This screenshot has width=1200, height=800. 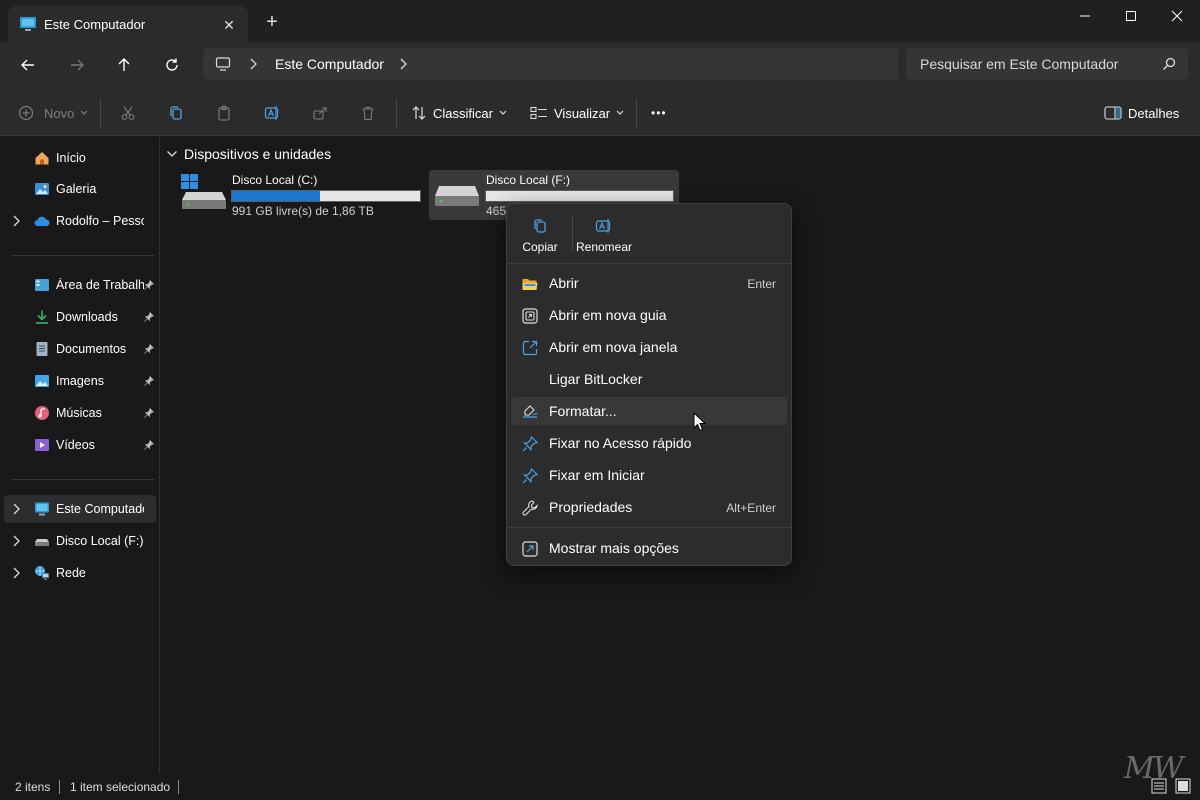 I want to click on view-button: Visualizar, so click(x=577, y=113).